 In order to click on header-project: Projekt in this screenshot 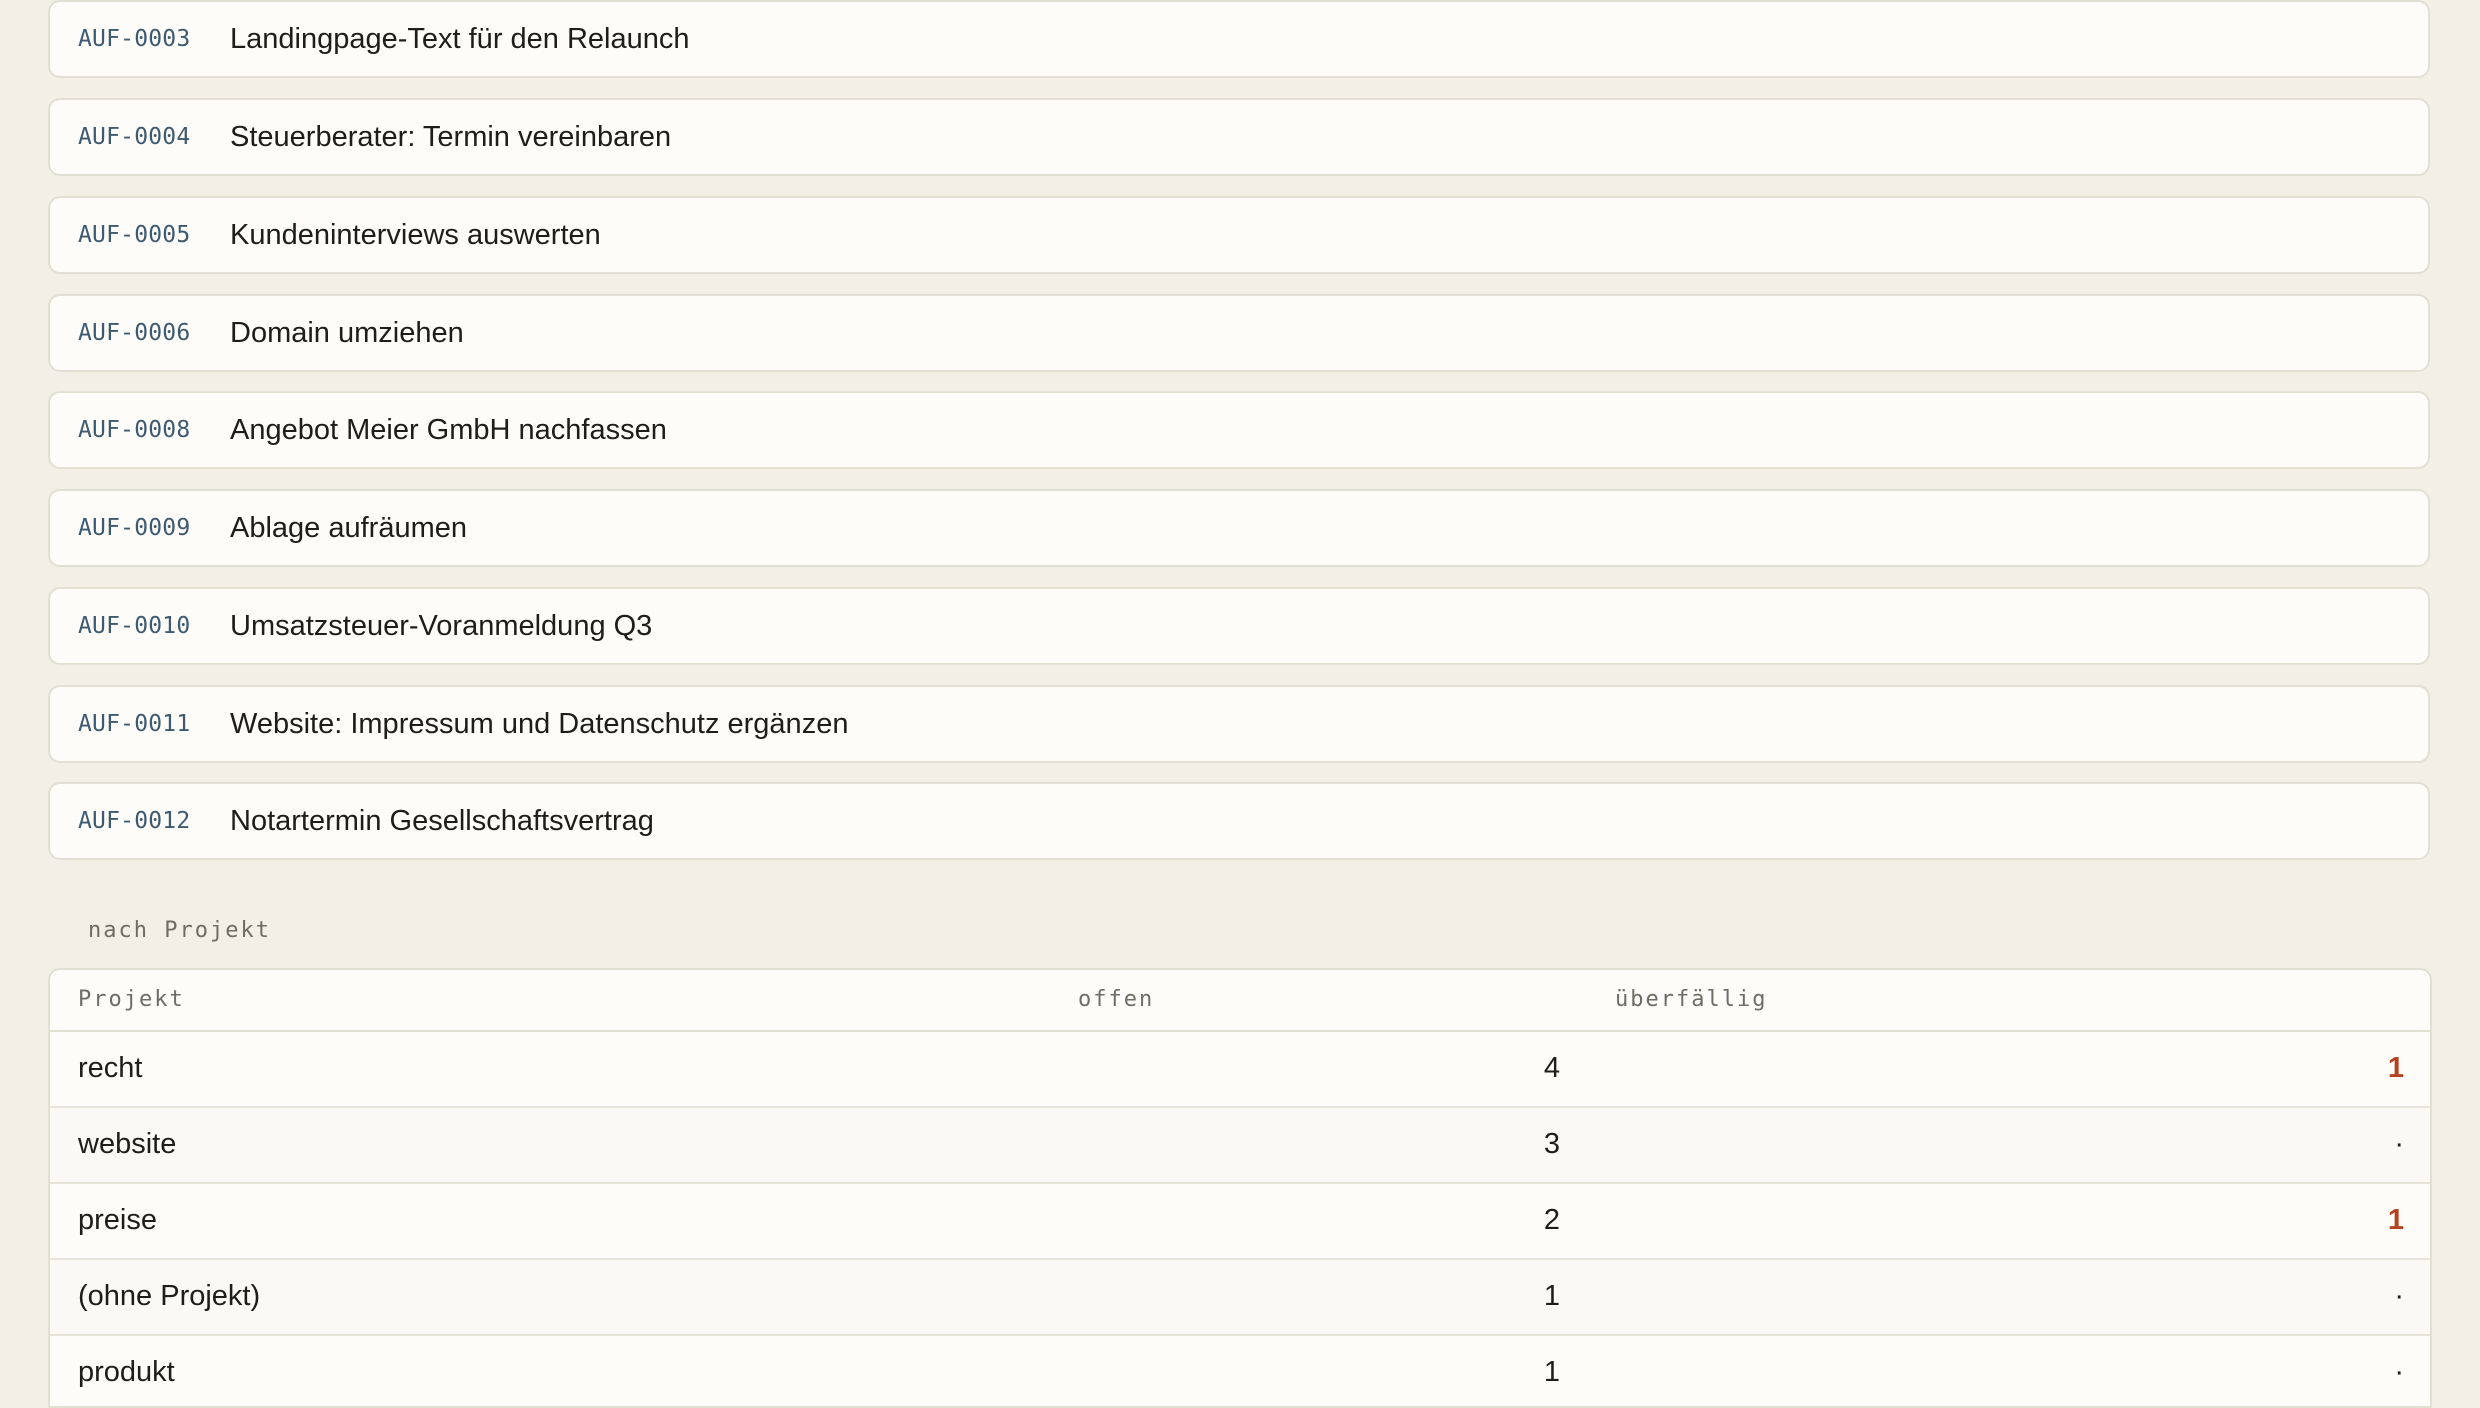, I will do `click(131, 999)`.